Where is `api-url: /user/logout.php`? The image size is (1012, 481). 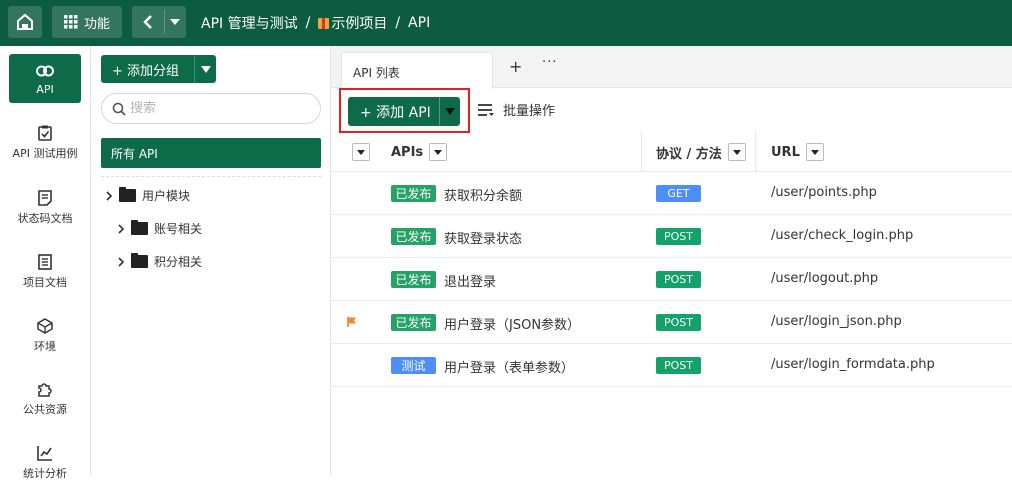
api-url: /user/logout.php is located at coordinates (825, 278).